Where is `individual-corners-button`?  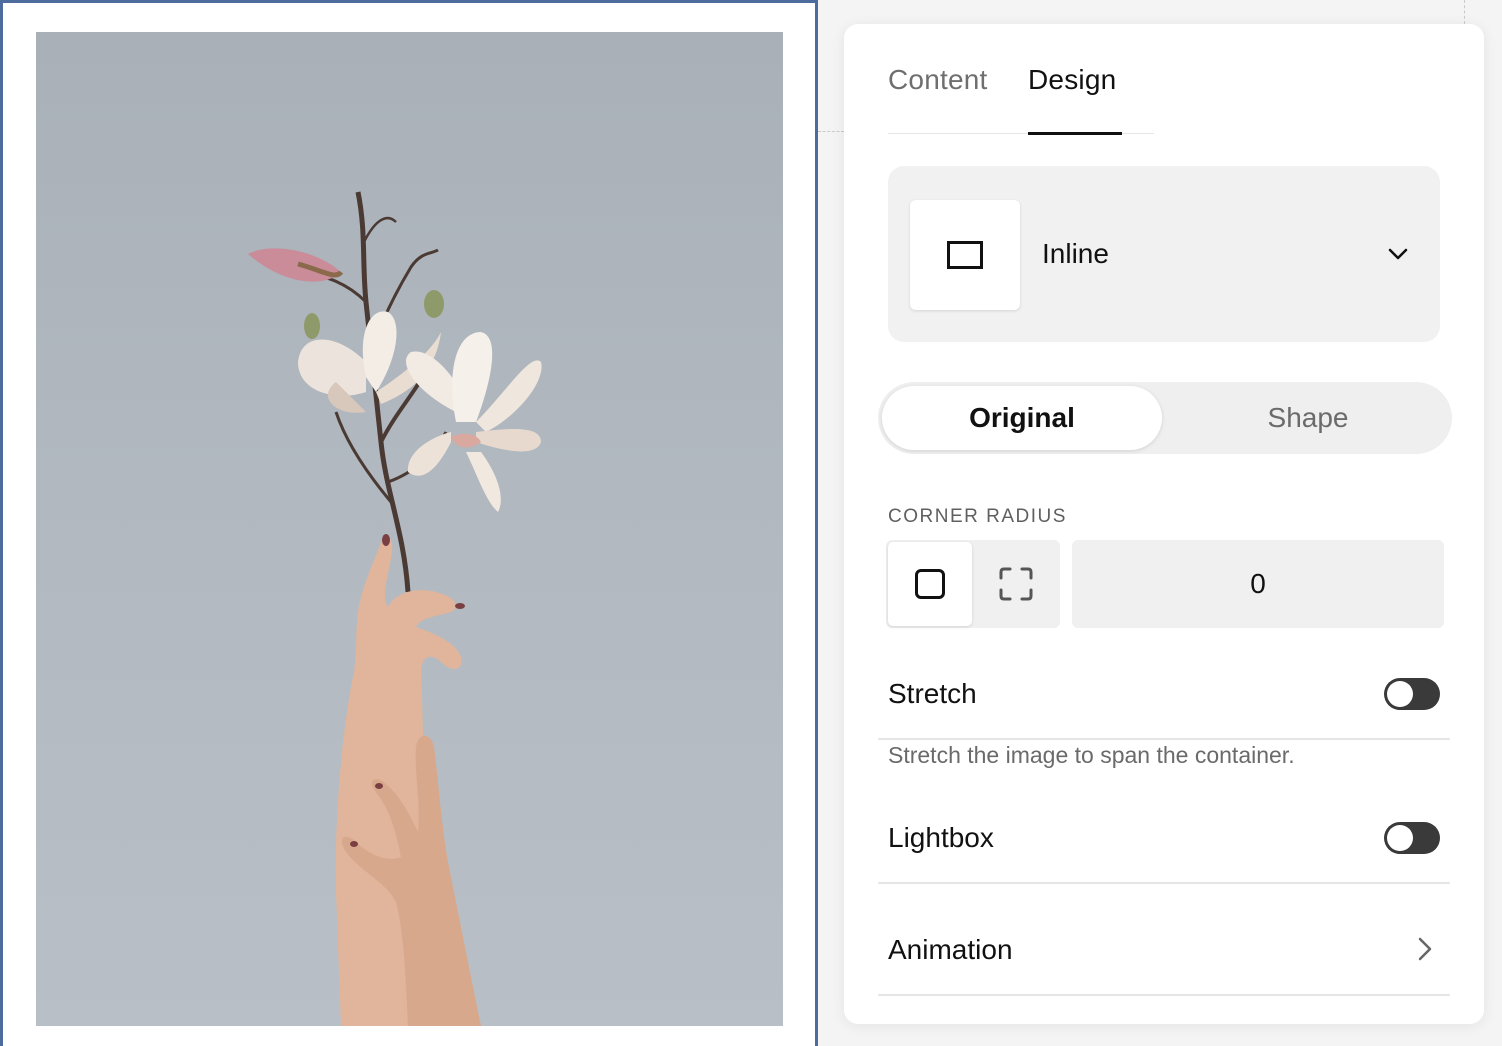 individual-corners-button is located at coordinates (1016, 584).